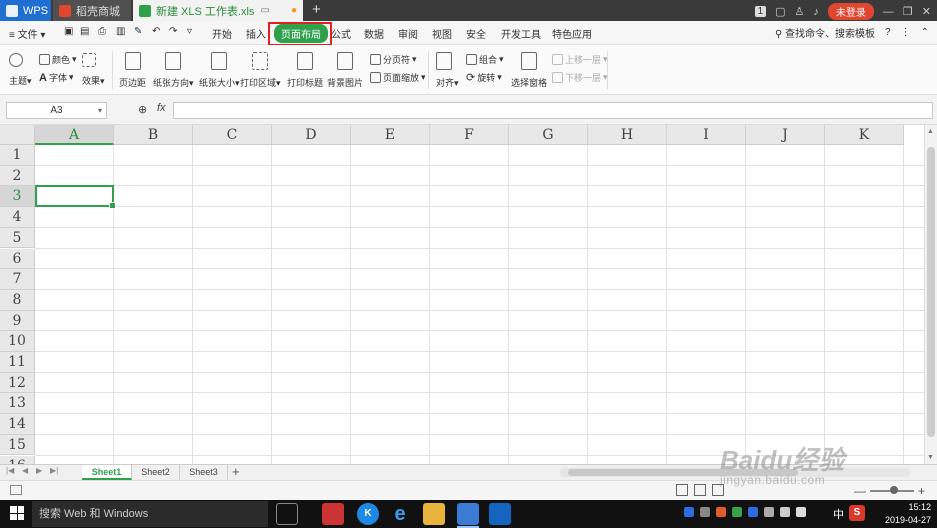 The image size is (937, 528). What do you see at coordinates (390, 135) in the screenshot?
I see `column-header-e: E` at bounding box center [390, 135].